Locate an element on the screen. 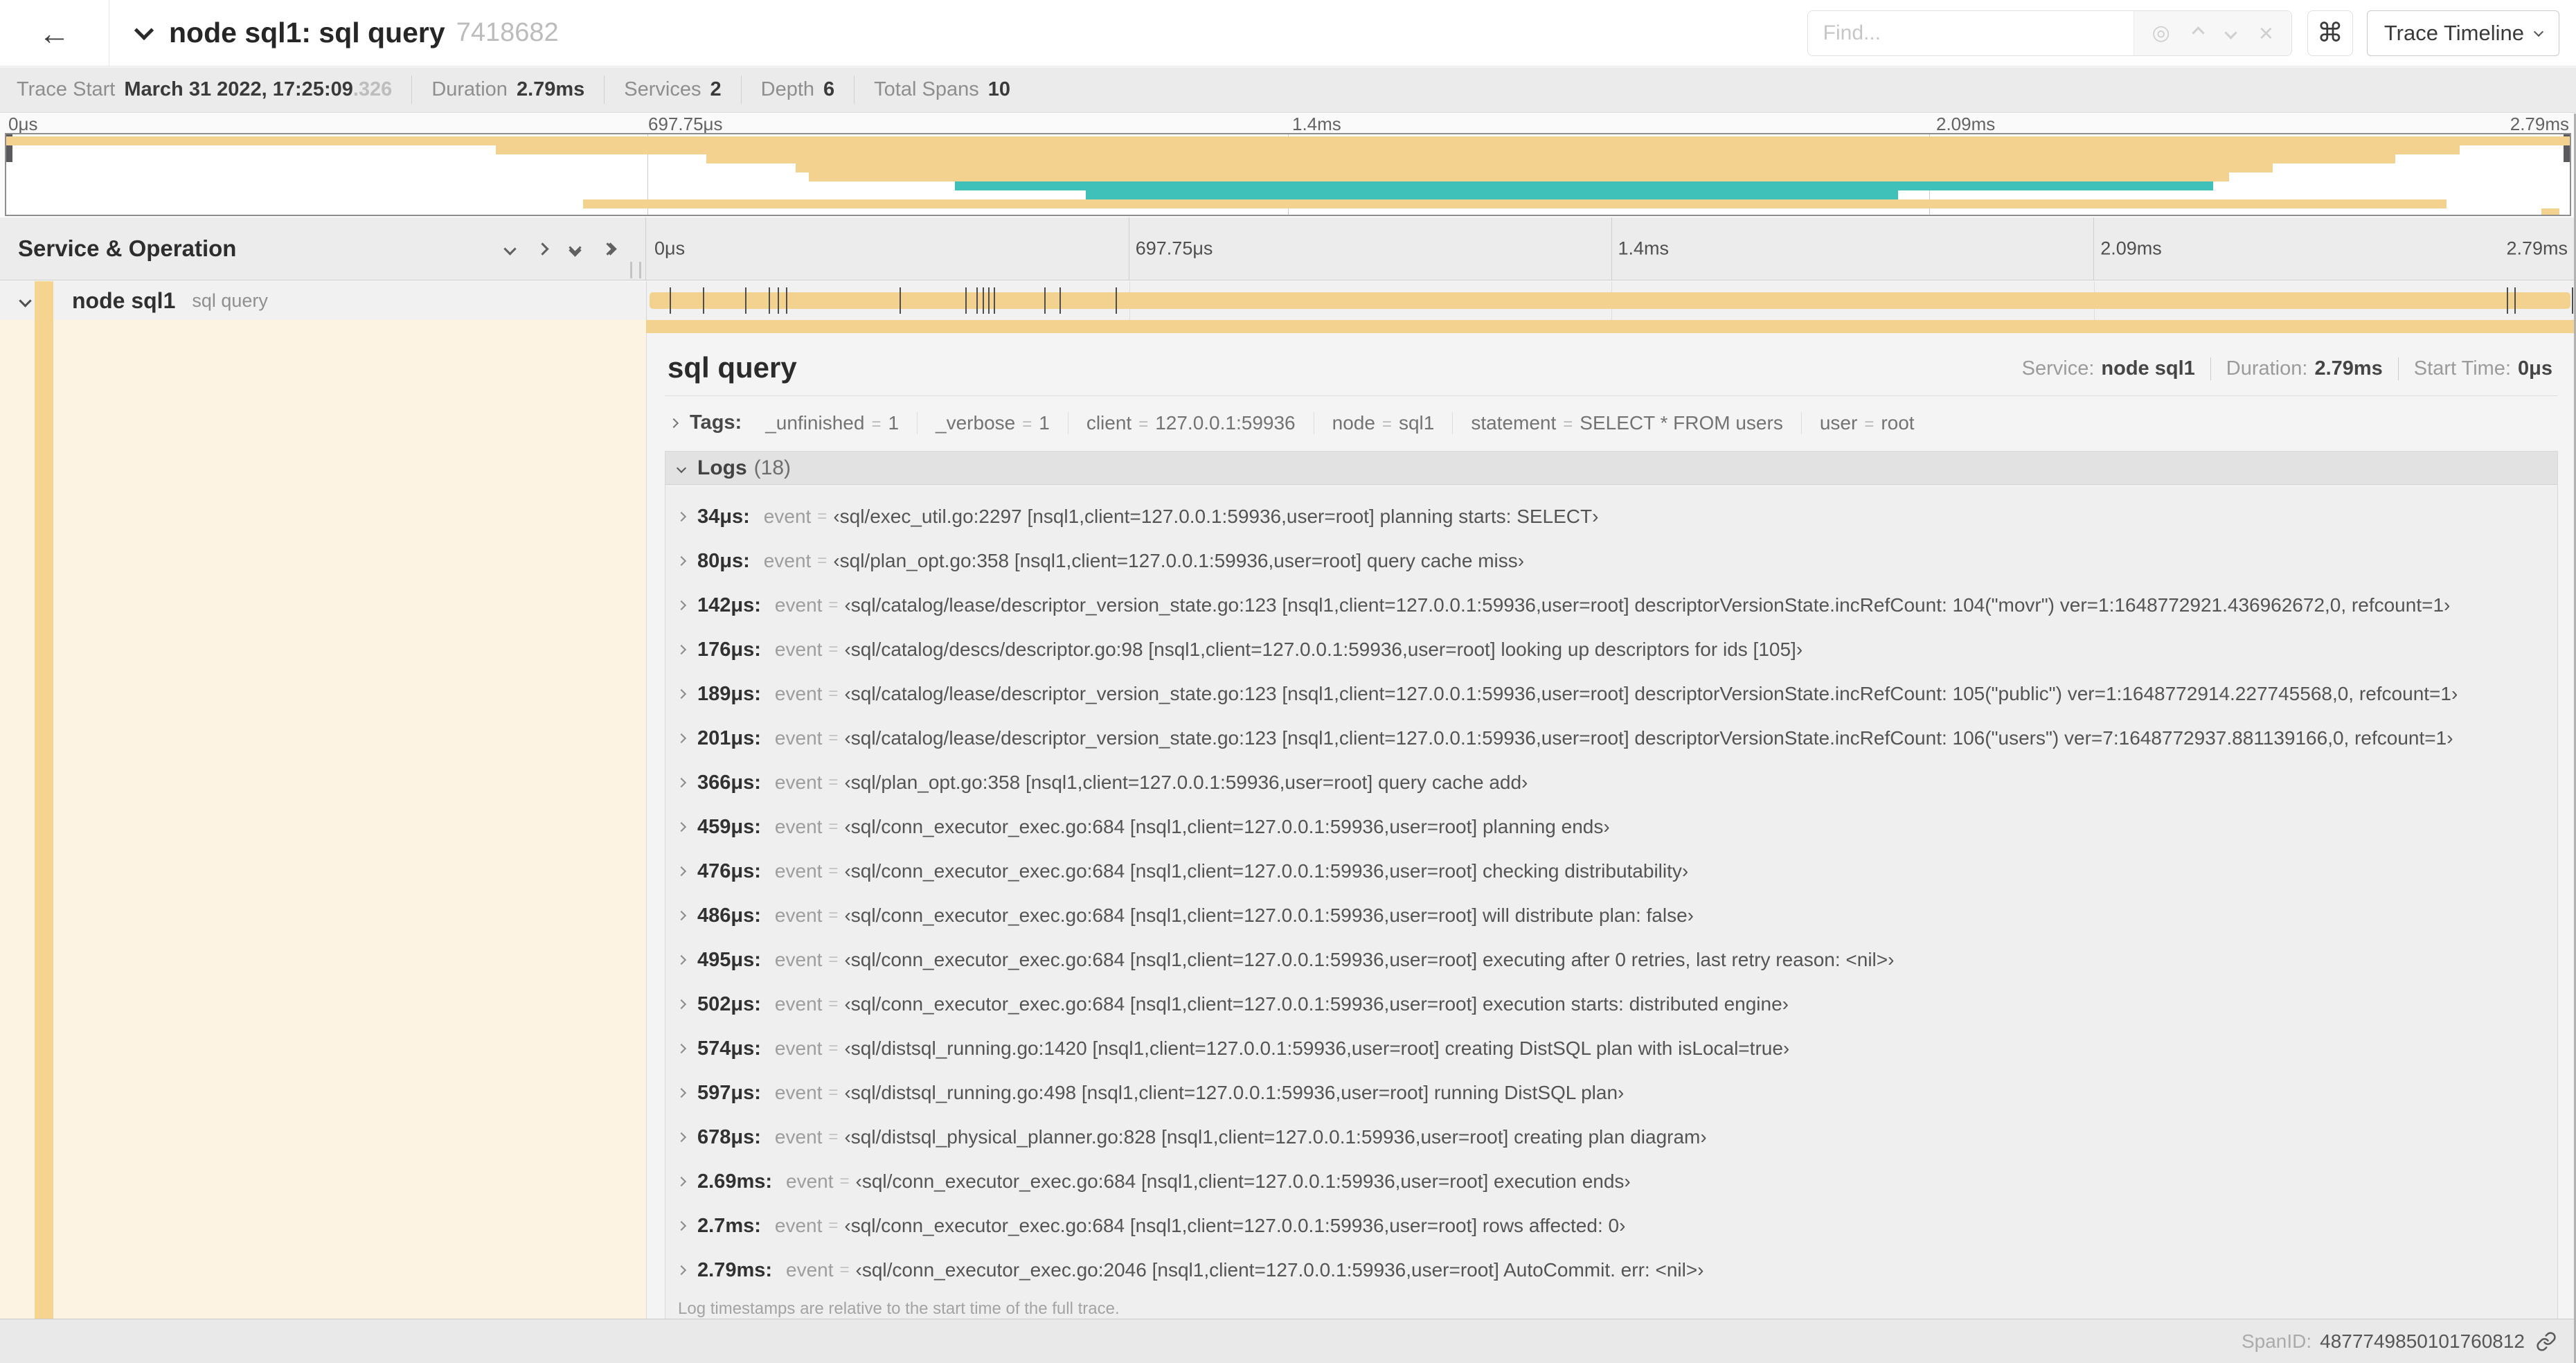  scroll-to-match-icon: ◎ is located at coordinates (2161, 33).